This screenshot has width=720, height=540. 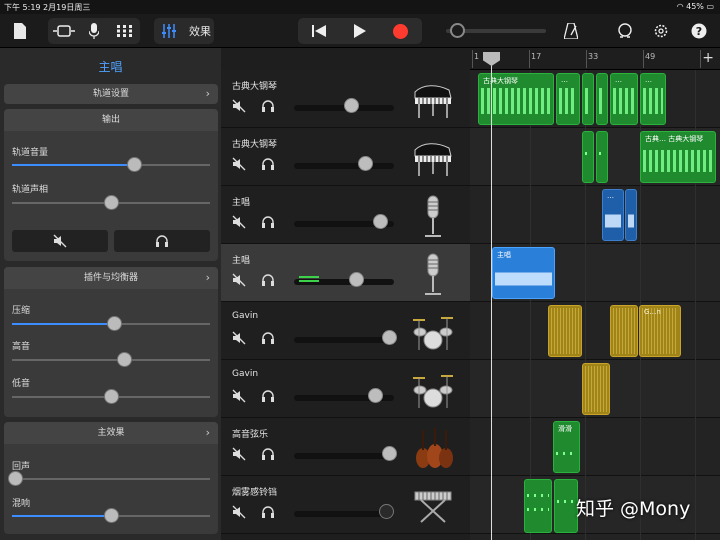 What do you see at coordinates (345, 447) in the screenshot?
I see `track-header-6: 高音弦乐` at bounding box center [345, 447].